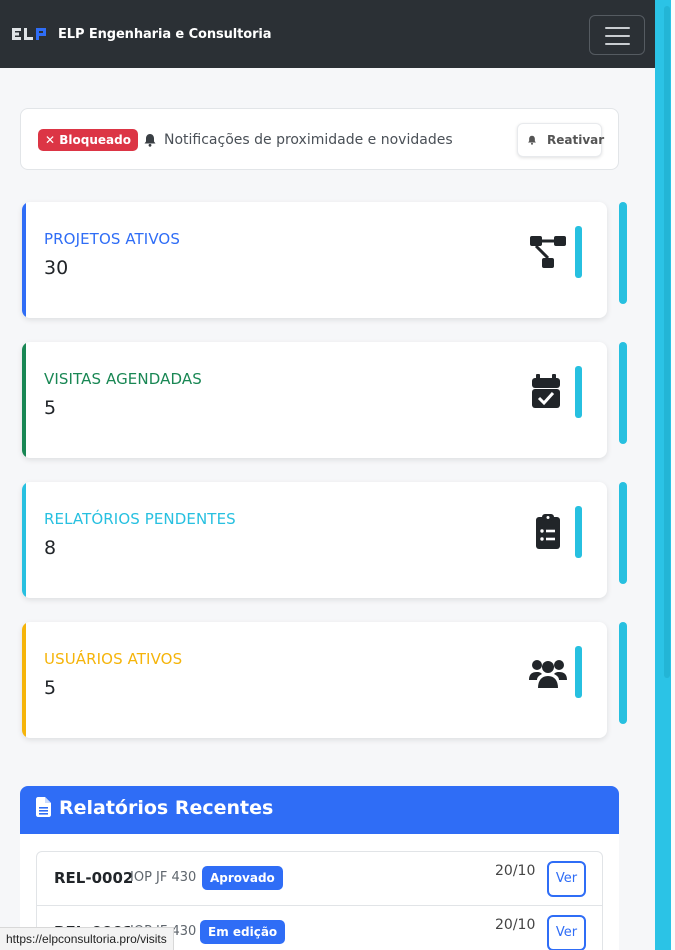 The width and height of the screenshot is (675, 950). I want to click on stat-card-projects: PROJETOS ATIVOS 30, so click(314, 260).